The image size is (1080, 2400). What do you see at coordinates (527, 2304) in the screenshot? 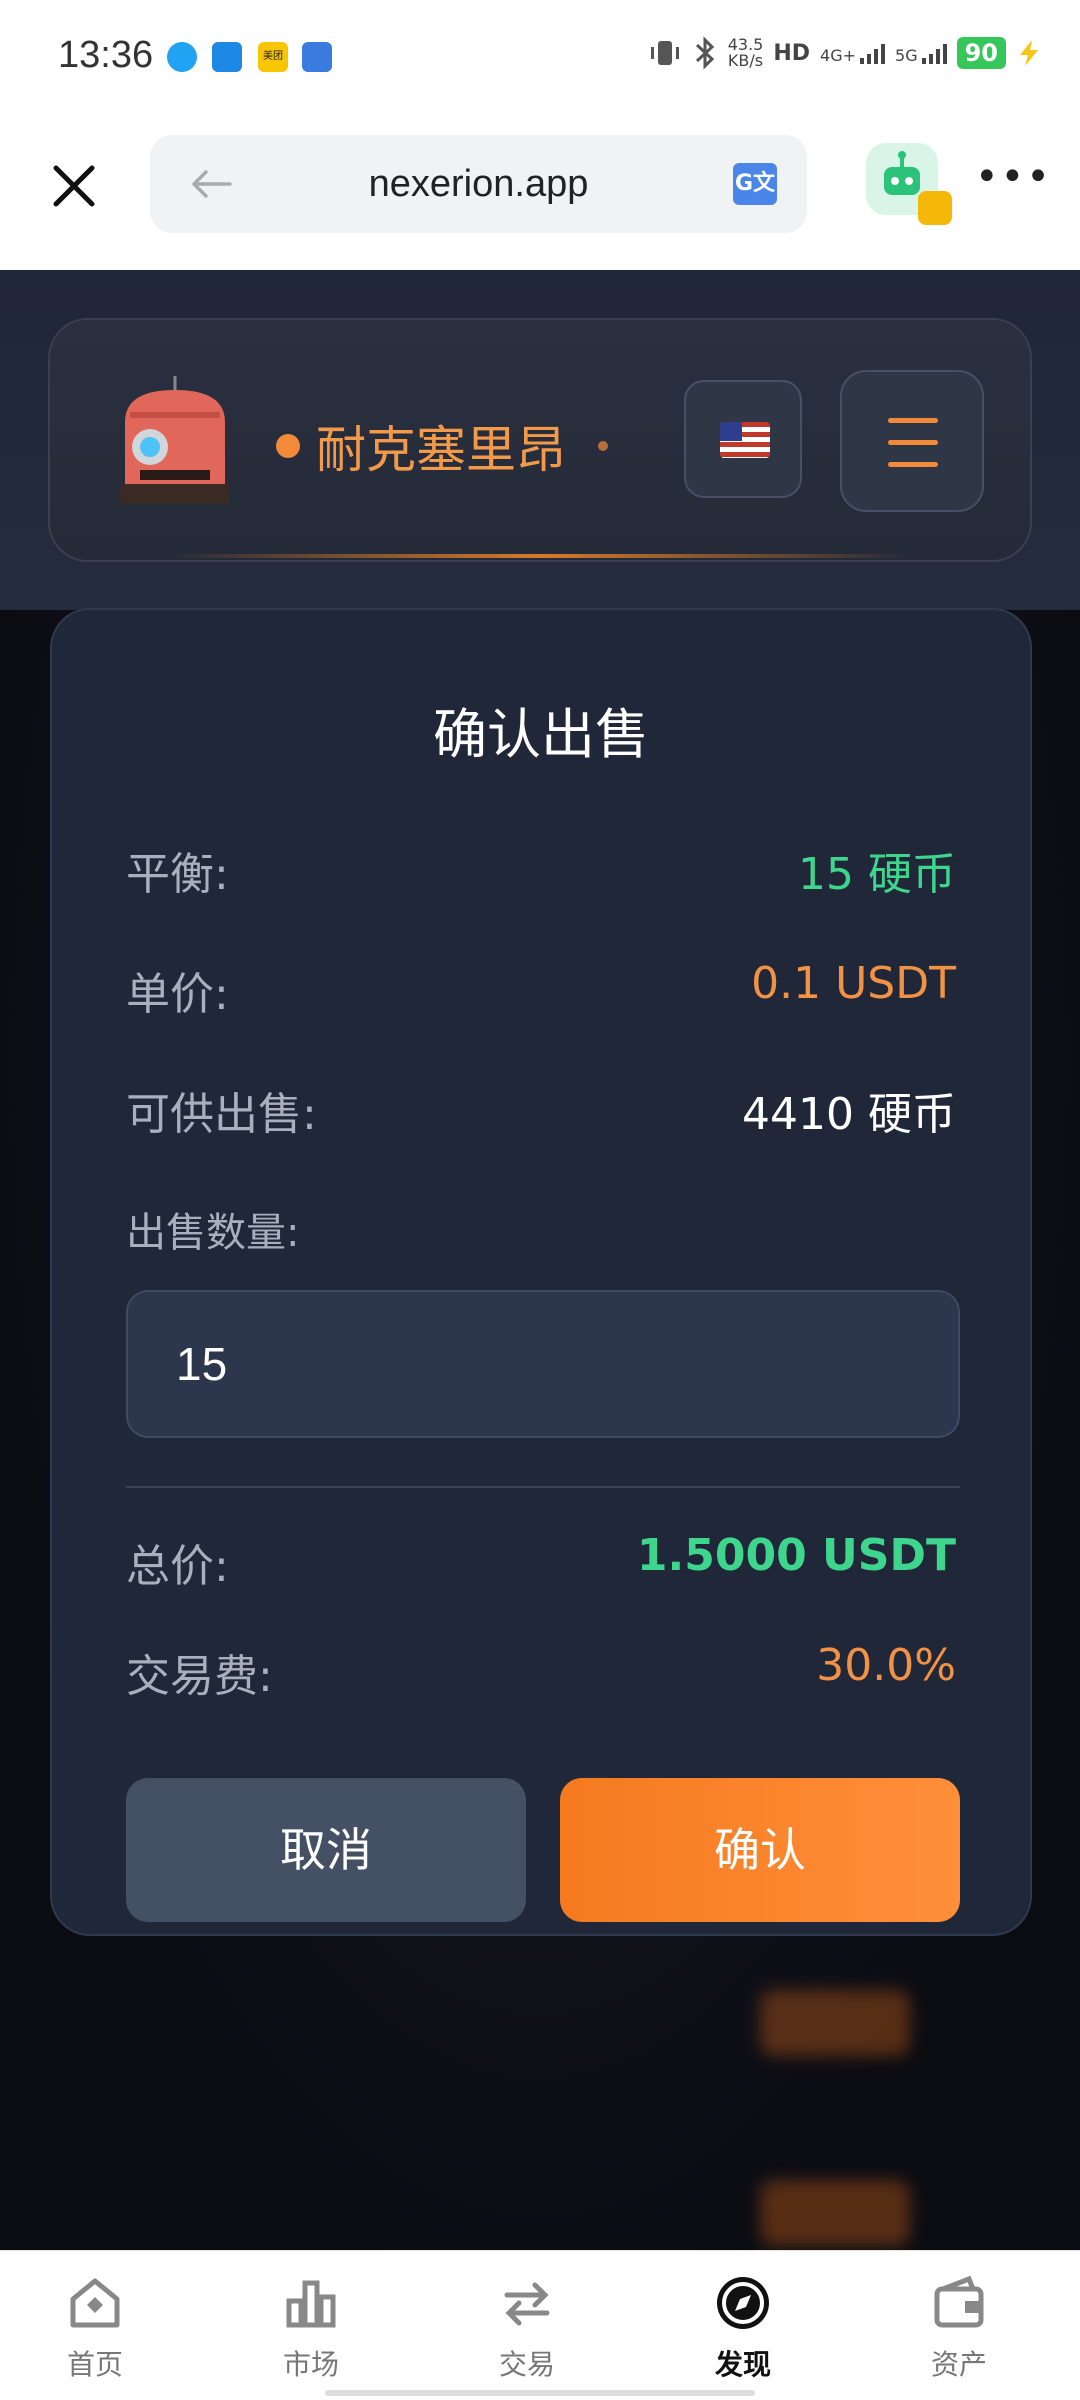
I see `swap-icon` at bounding box center [527, 2304].